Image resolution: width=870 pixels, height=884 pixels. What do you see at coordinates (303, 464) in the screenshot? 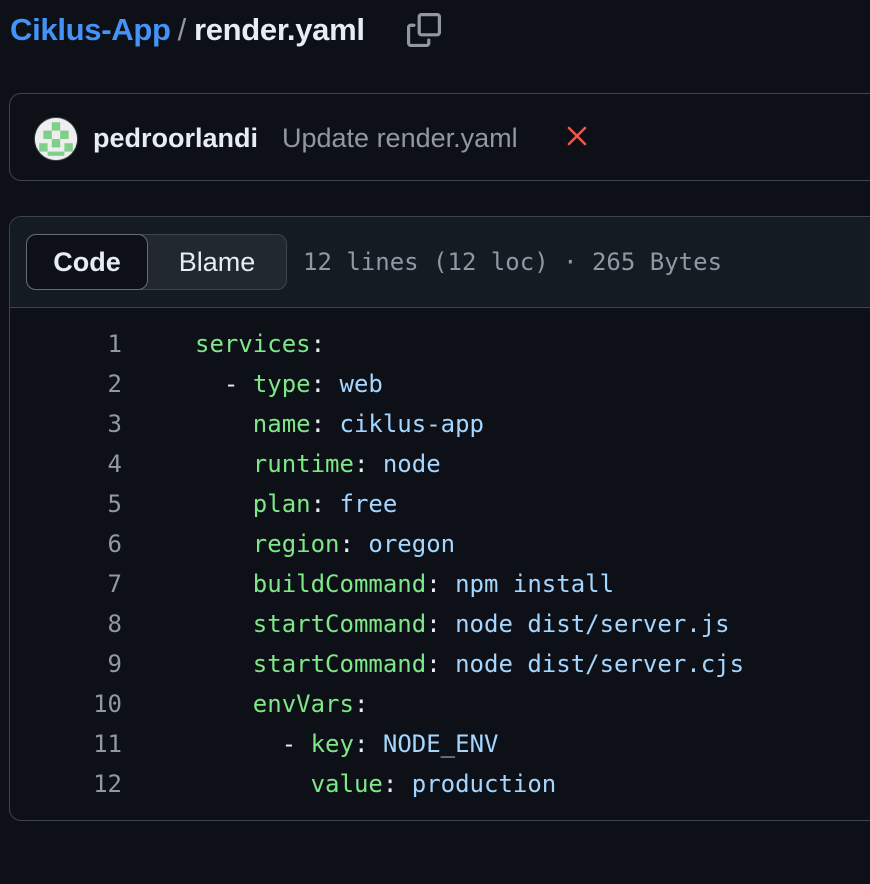
I see `yaml-key: runtime` at bounding box center [303, 464].